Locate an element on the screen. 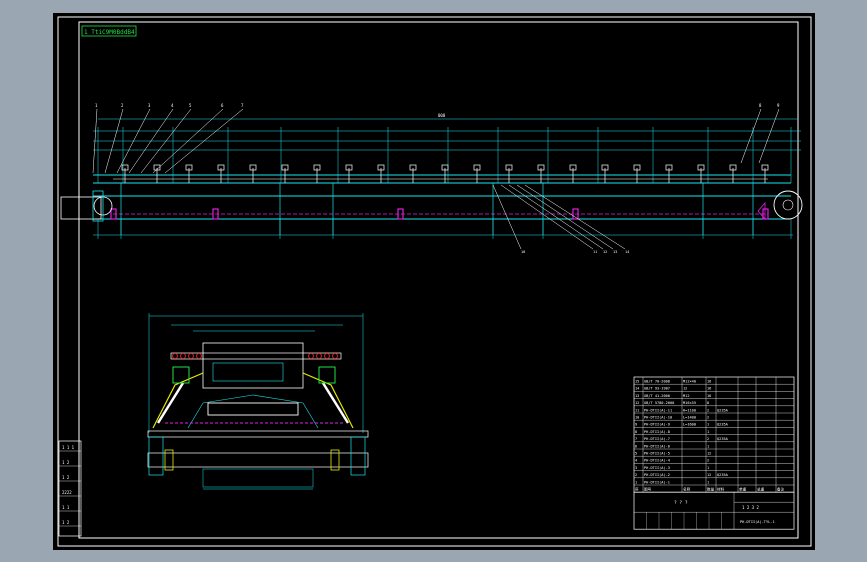  table-header-cell: 单重 is located at coordinates (743, 489).